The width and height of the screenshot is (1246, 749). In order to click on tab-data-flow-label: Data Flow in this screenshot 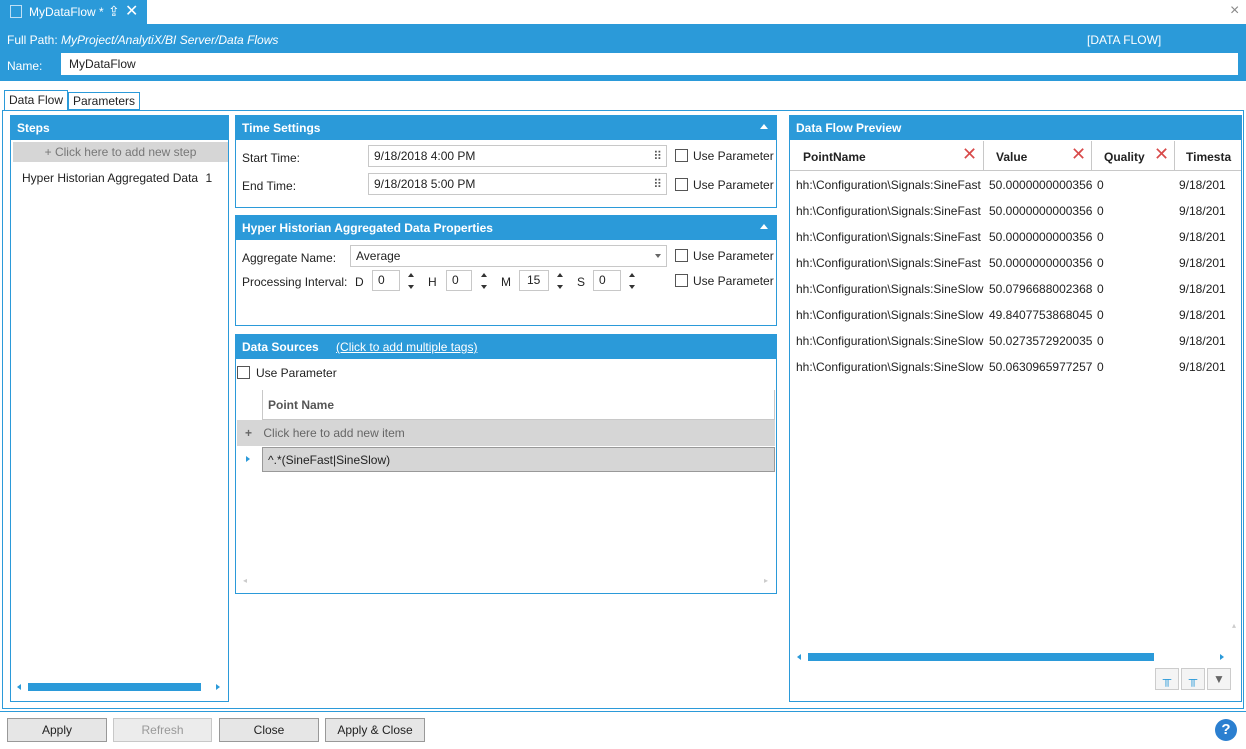, I will do `click(36, 100)`.